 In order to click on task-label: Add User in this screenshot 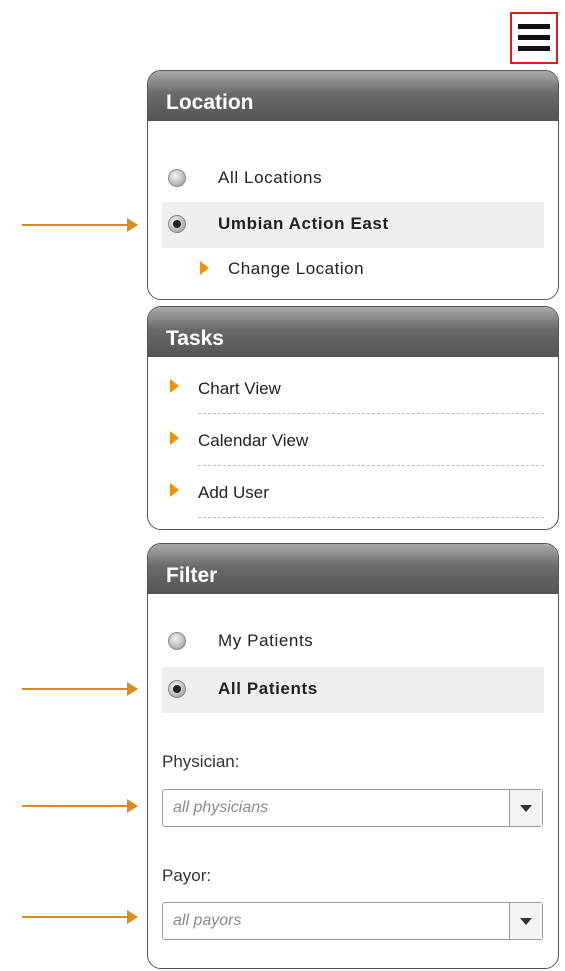, I will do `click(233, 492)`.